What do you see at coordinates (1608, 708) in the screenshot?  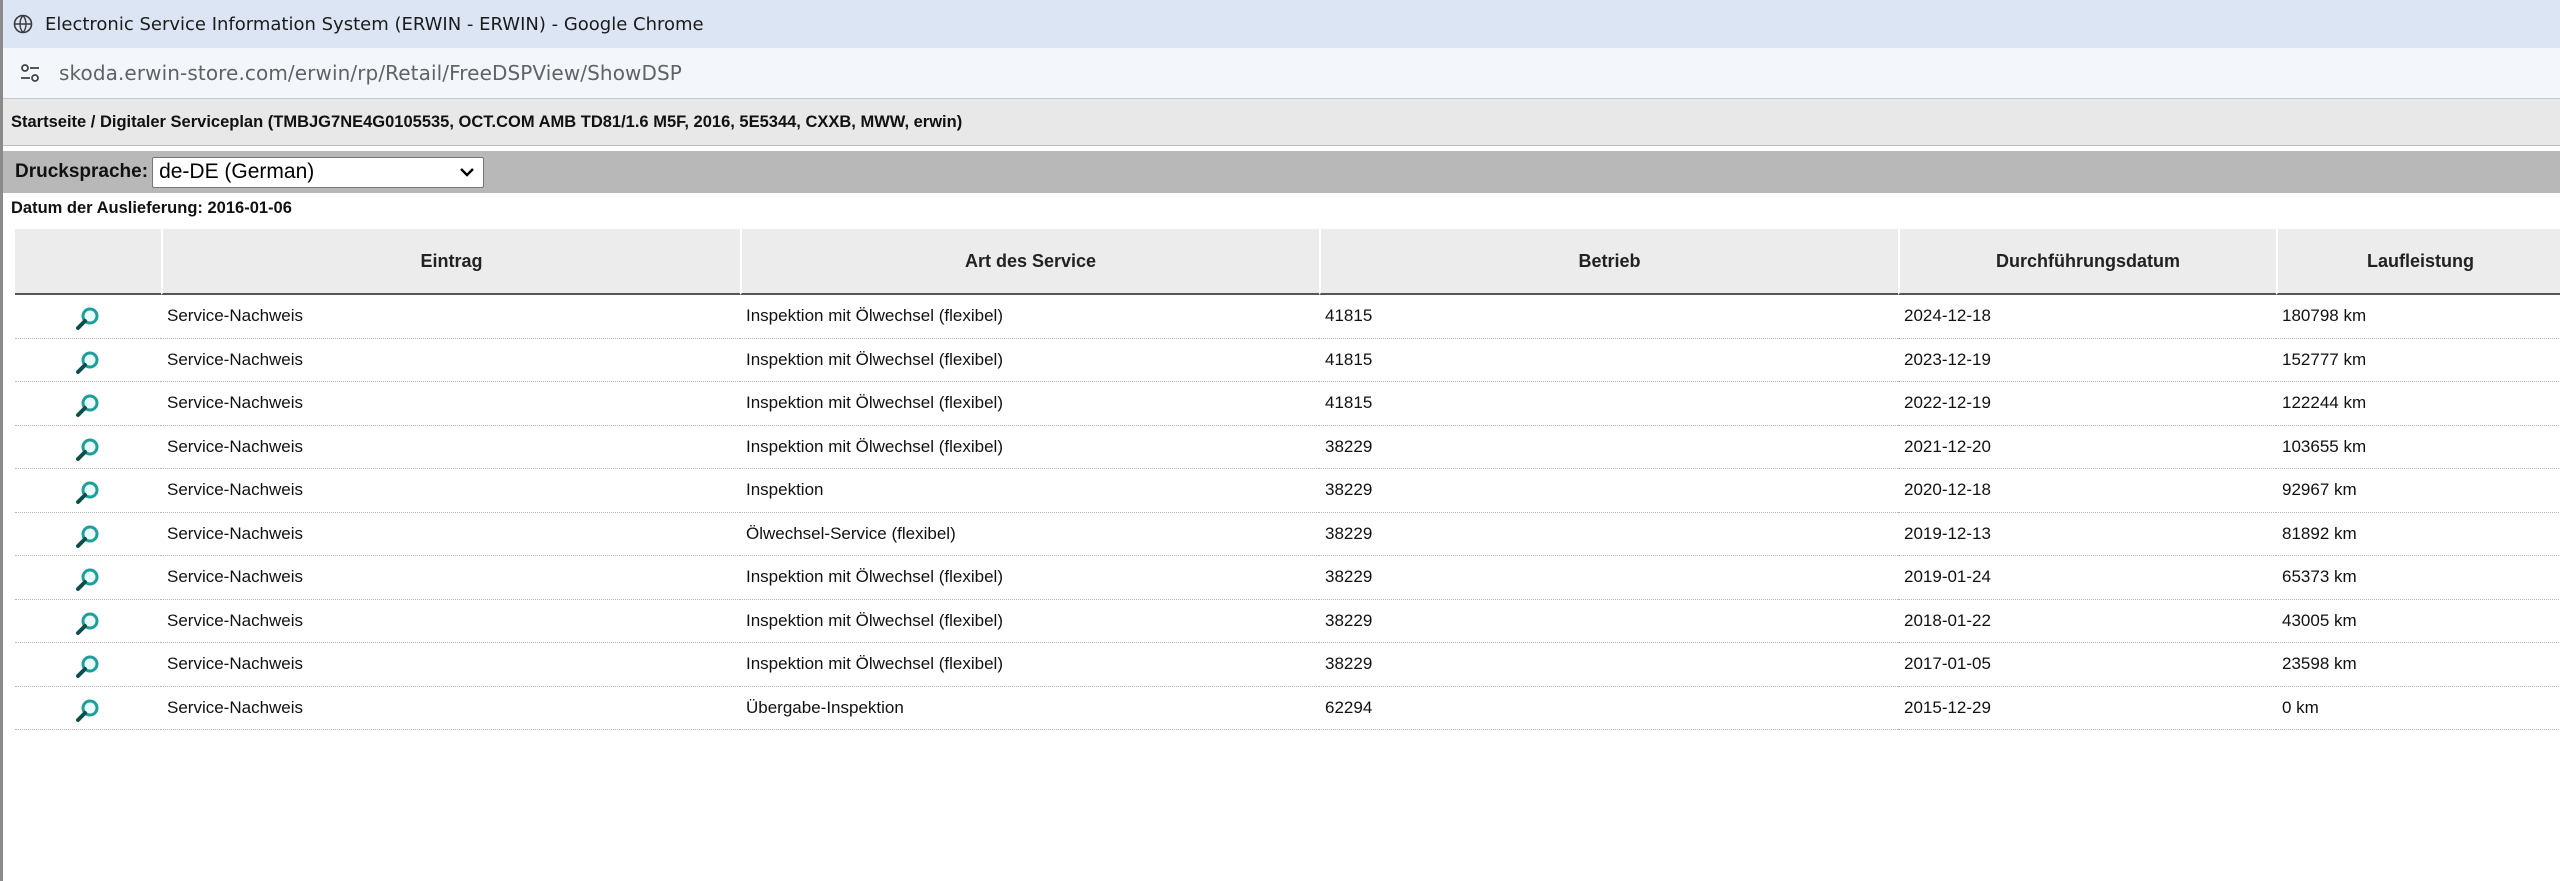 I see `dealer-cell: 62294` at bounding box center [1608, 708].